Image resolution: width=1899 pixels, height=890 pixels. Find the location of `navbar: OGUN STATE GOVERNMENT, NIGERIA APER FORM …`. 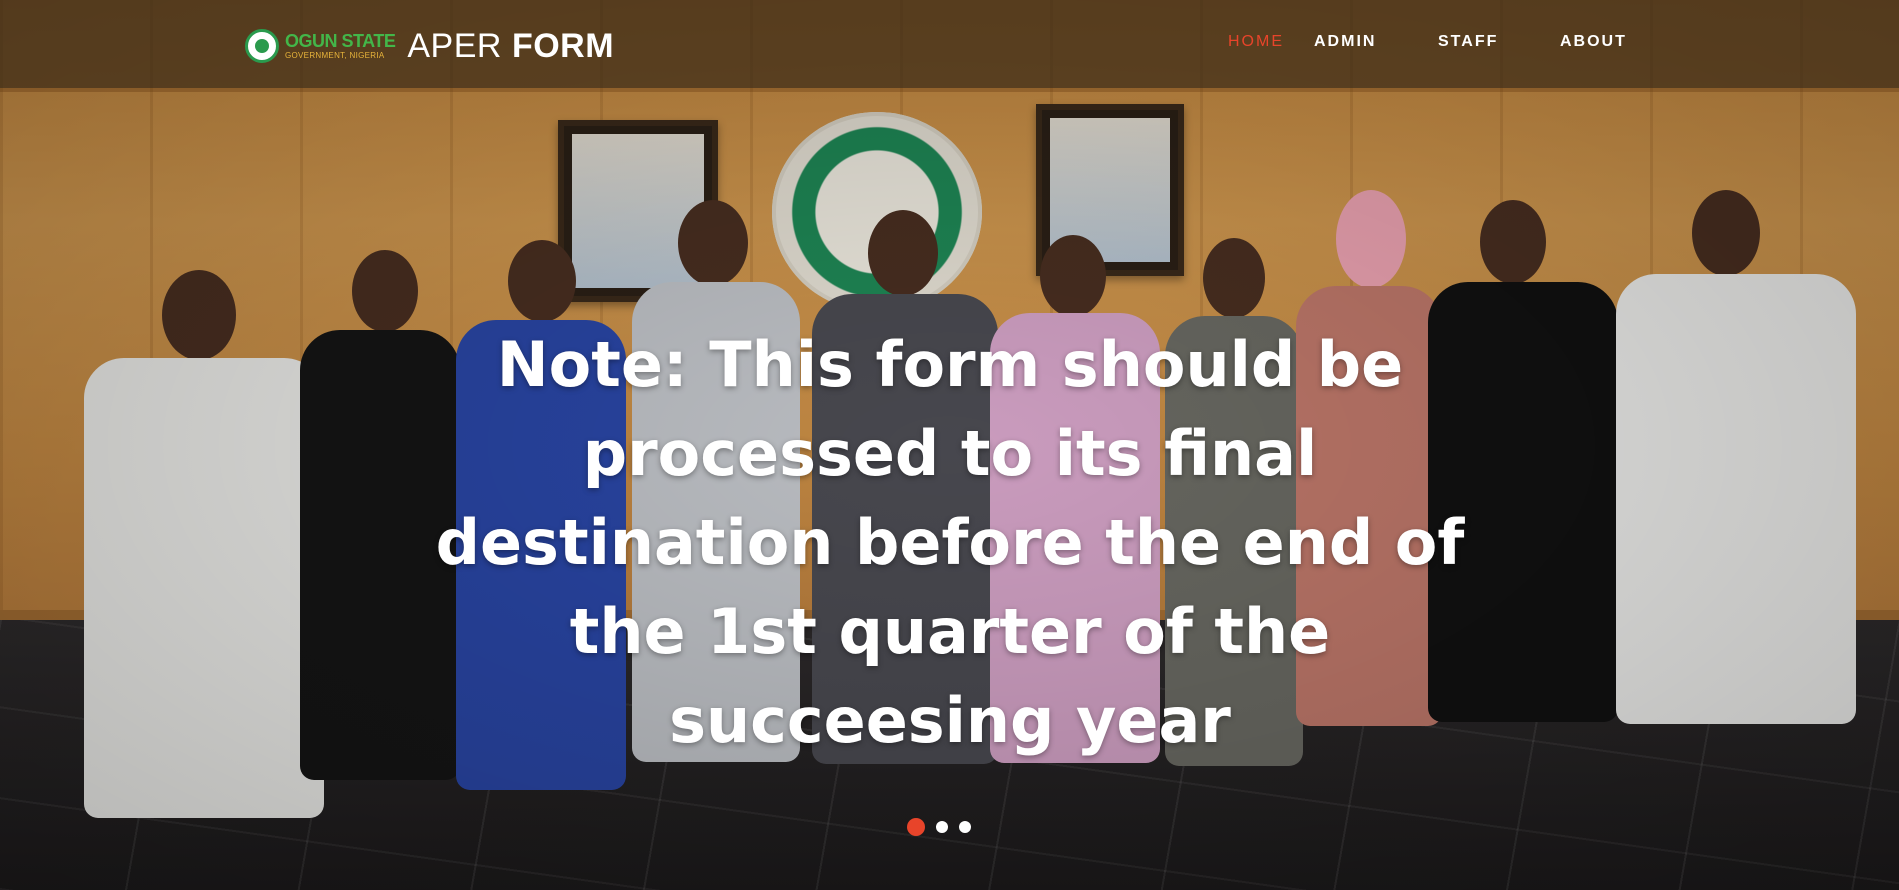

navbar: OGUN STATE GOVERNMENT, NIGERIA APER FORM … is located at coordinates (949, 44).